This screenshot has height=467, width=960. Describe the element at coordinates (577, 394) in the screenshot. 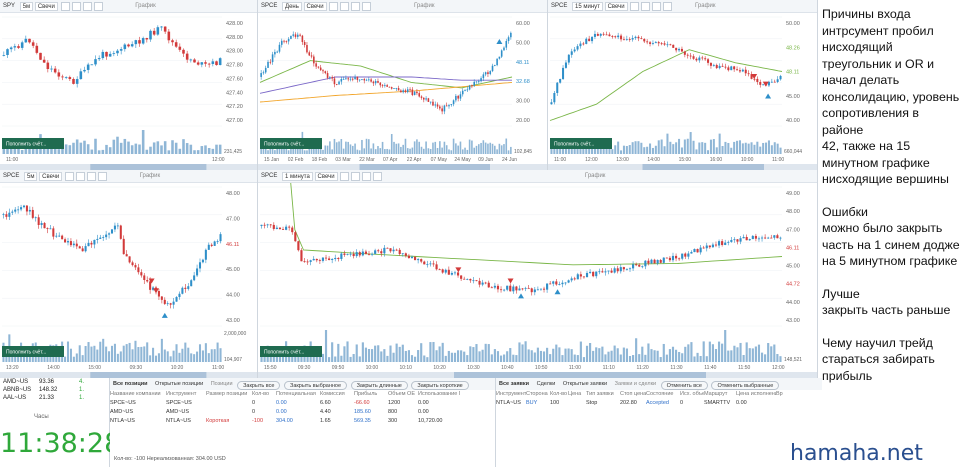

I see `column-header: Цена` at that location.